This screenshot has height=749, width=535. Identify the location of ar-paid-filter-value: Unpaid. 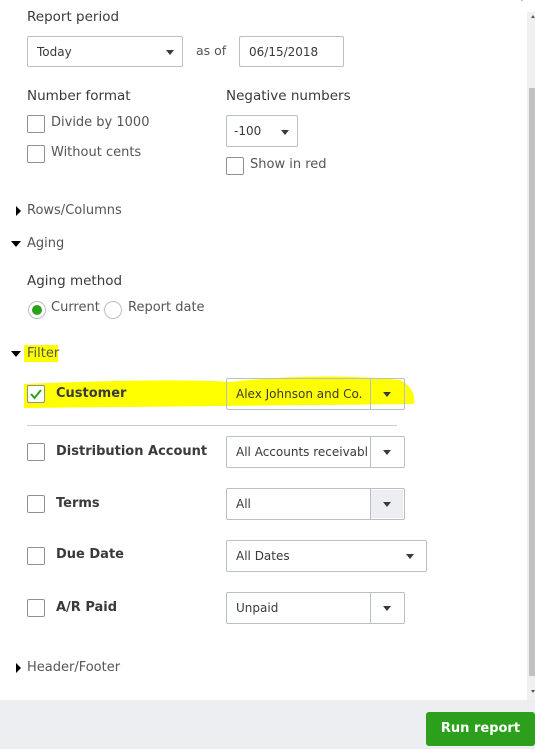
(257, 608).